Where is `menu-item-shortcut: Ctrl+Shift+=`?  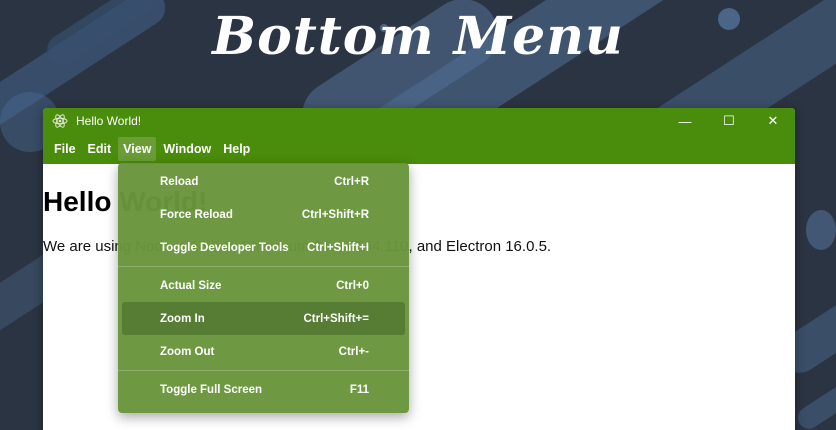 menu-item-shortcut: Ctrl+Shift+= is located at coordinates (336, 318).